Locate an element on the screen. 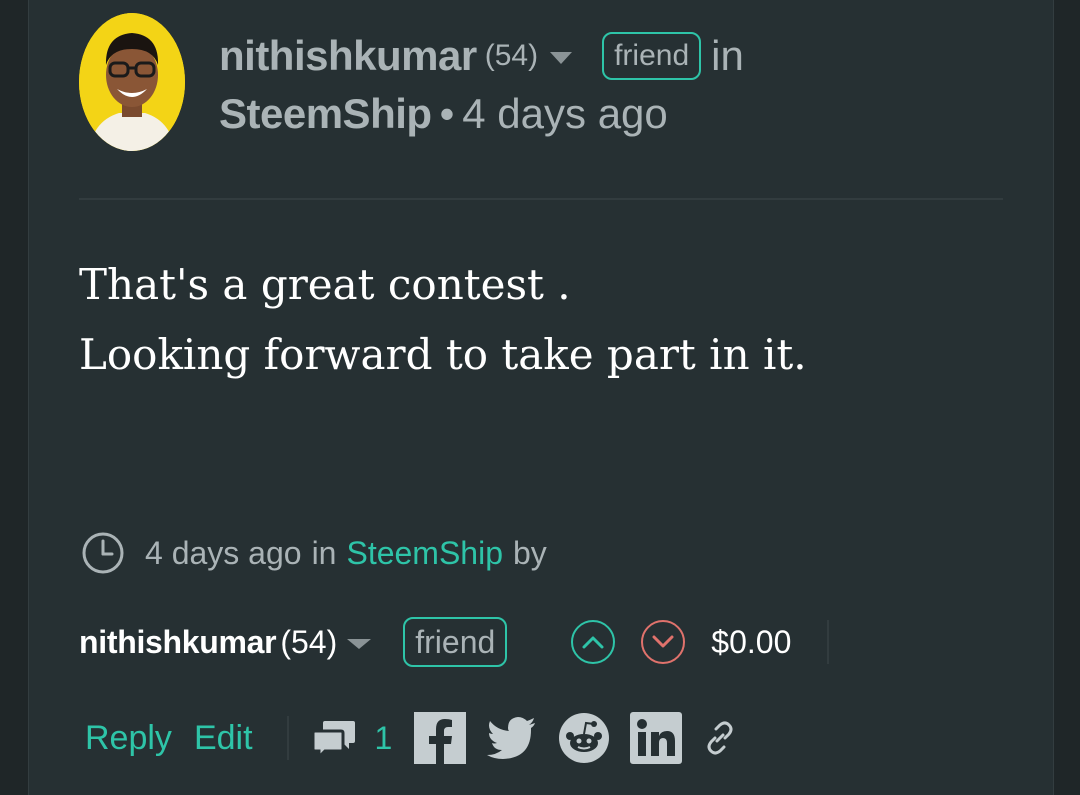 Image resolution: width=1080 pixels, height=795 pixels. linkedin-icon is located at coordinates (656, 738).